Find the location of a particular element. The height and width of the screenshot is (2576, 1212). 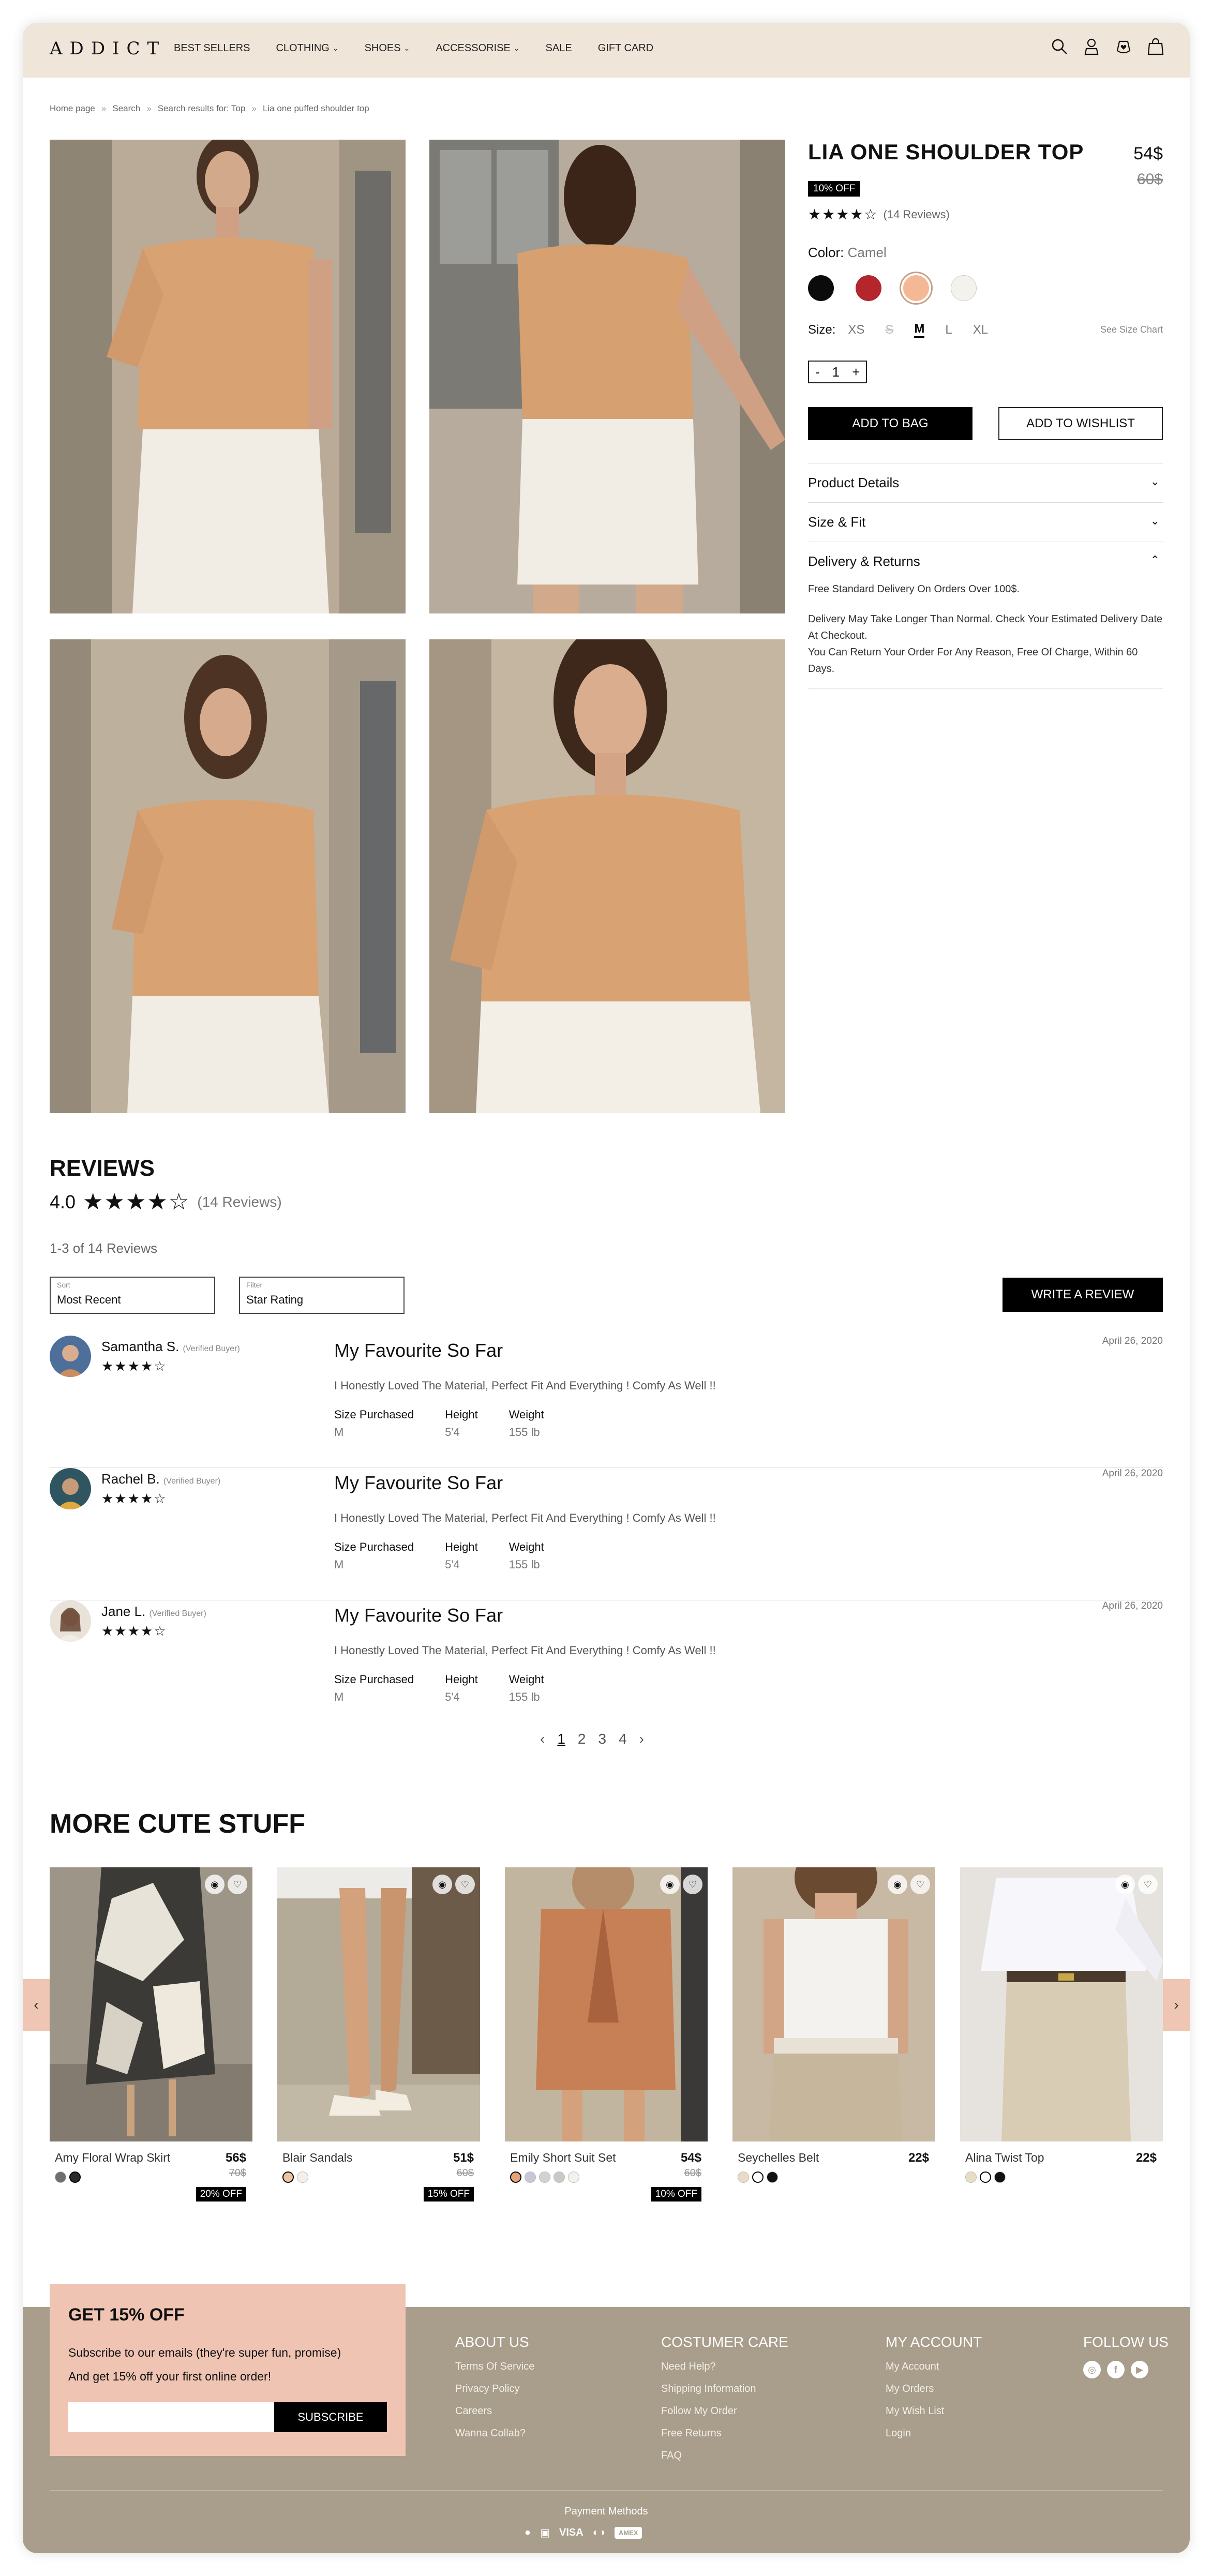

breadcrumb-search: Search is located at coordinates (126, 108).